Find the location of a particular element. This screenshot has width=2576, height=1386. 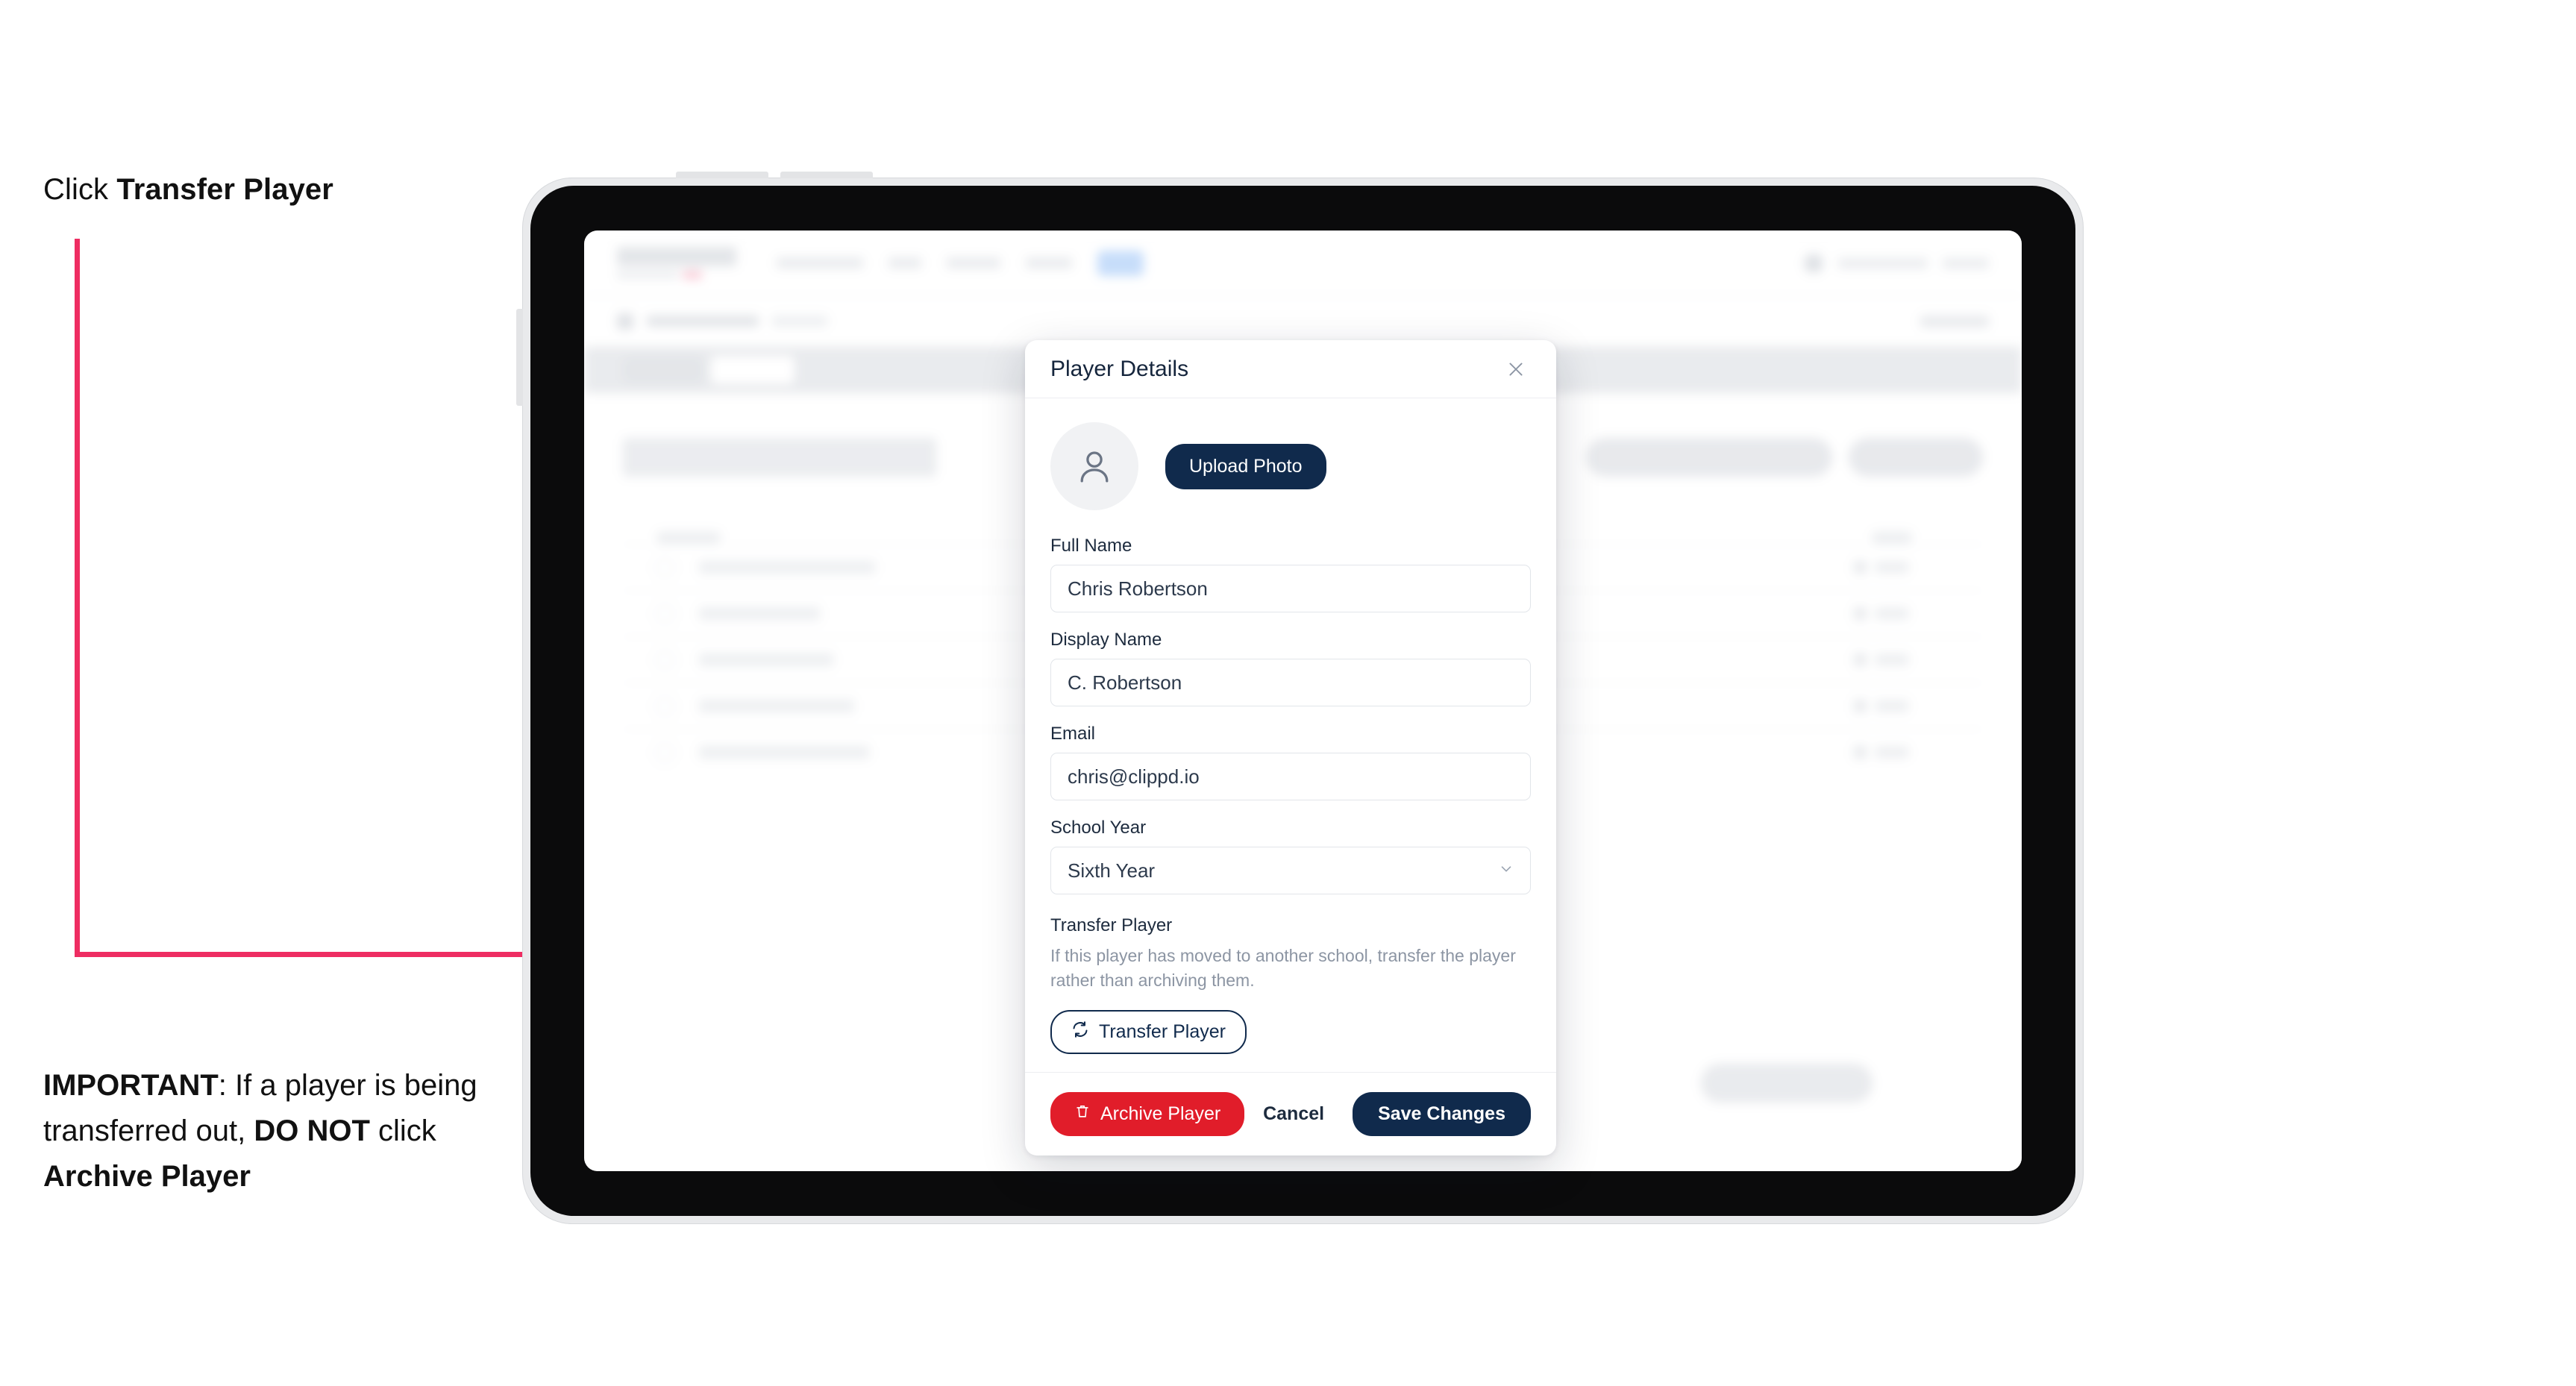

user-avatar-icon is located at coordinates (1094, 466).